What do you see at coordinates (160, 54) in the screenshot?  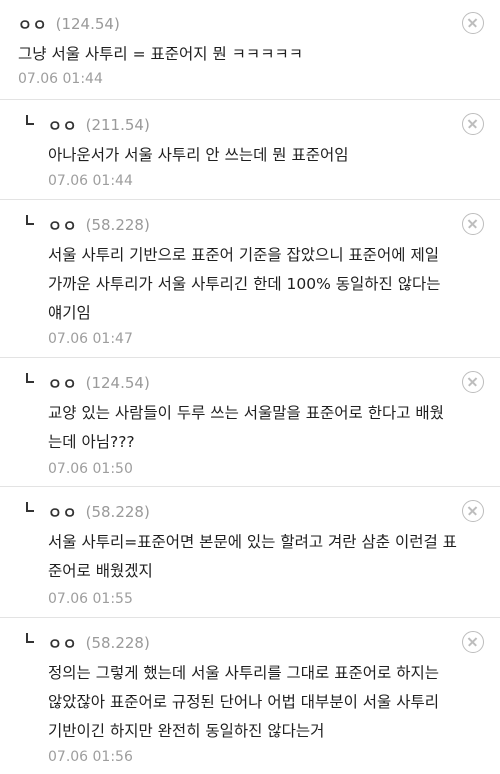 I see `comment-text: 그냥 서울 사투리 = 표준어지 뭔 ㅋㅋㅋㅋㅋ` at bounding box center [160, 54].